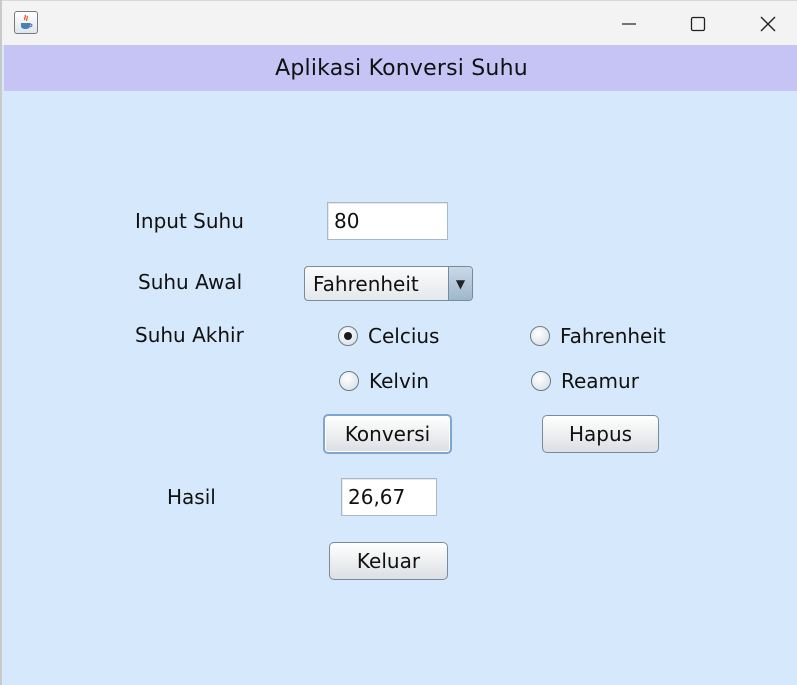 This screenshot has width=797, height=685. What do you see at coordinates (460, 283) in the screenshot?
I see `chevron-down-icon: ▼` at bounding box center [460, 283].